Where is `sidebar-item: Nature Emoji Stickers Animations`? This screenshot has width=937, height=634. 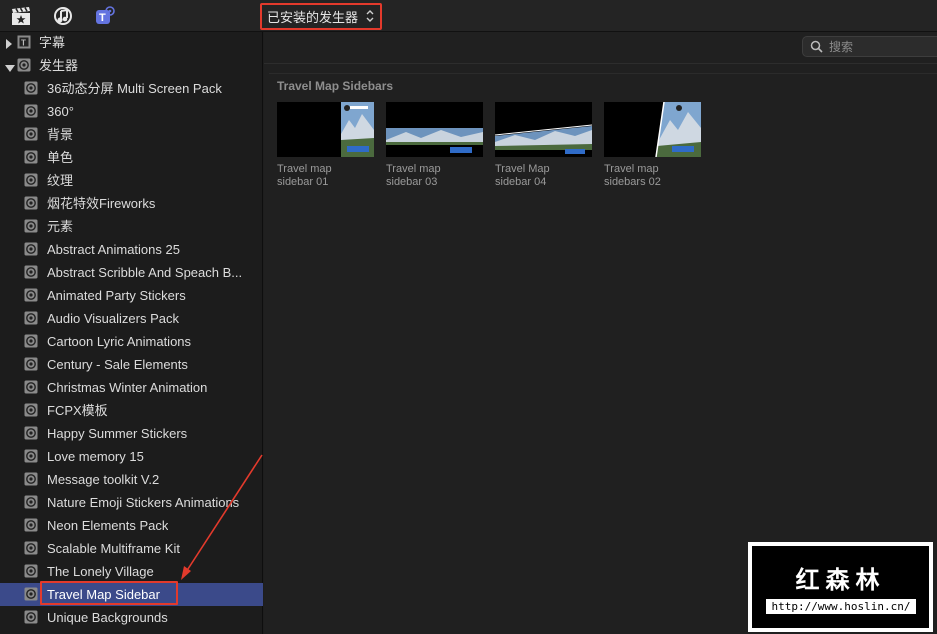
sidebar-item: Nature Emoji Stickers Animations is located at coordinates (131, 502).